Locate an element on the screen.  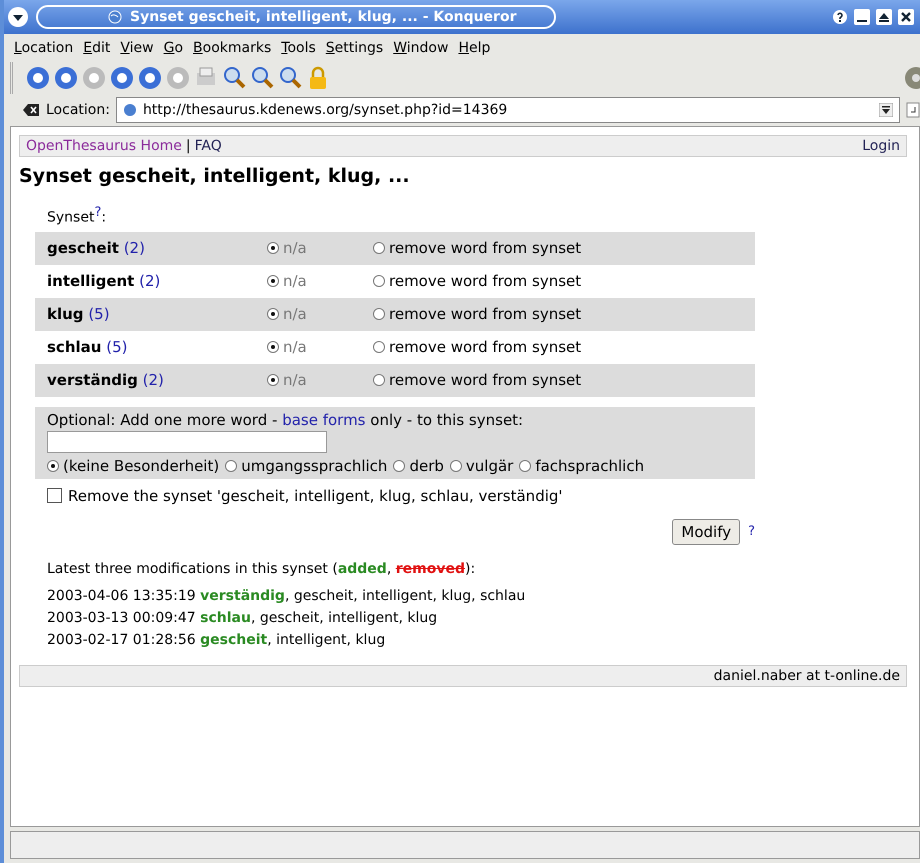
clear-location-icon is located at coordinates (31, 110).